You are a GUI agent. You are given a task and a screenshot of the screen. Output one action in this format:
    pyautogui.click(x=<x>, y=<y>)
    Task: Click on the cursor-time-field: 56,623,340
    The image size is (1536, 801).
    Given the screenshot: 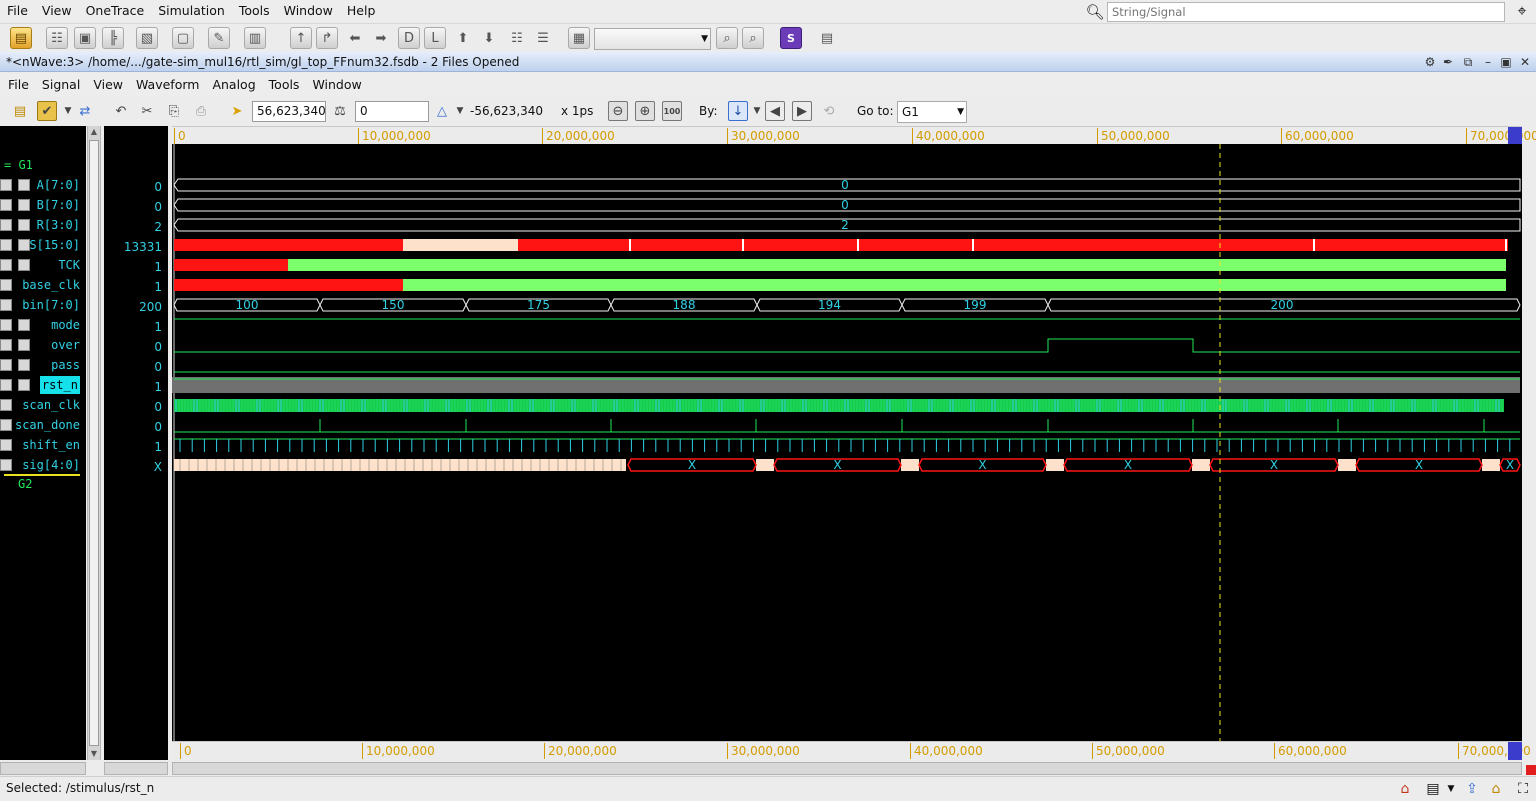 What is the action you would take?
    pyautogui.click(x=289, y=111)
    